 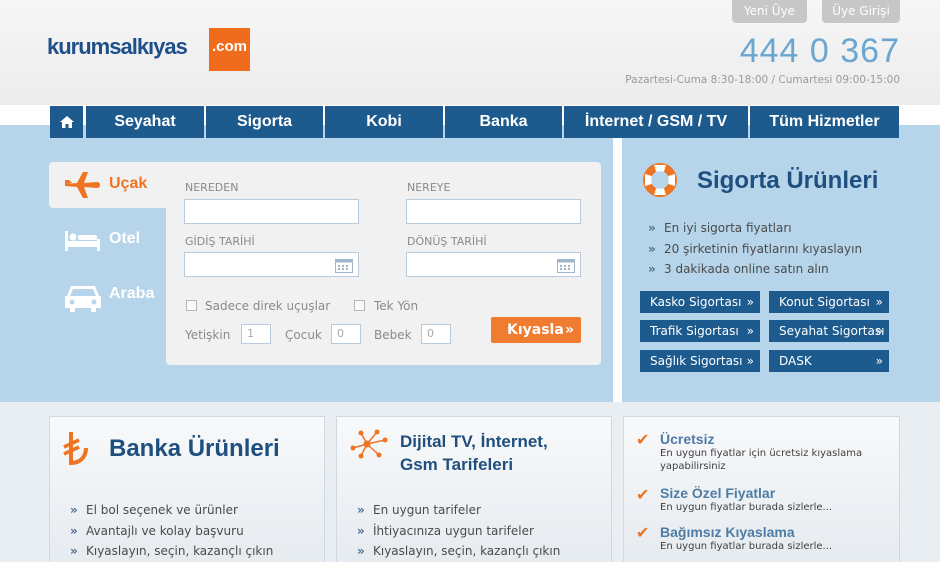 I want to click on list-item: İhtiyacınıza uygun tarifeler, so click(x=458, y=531).